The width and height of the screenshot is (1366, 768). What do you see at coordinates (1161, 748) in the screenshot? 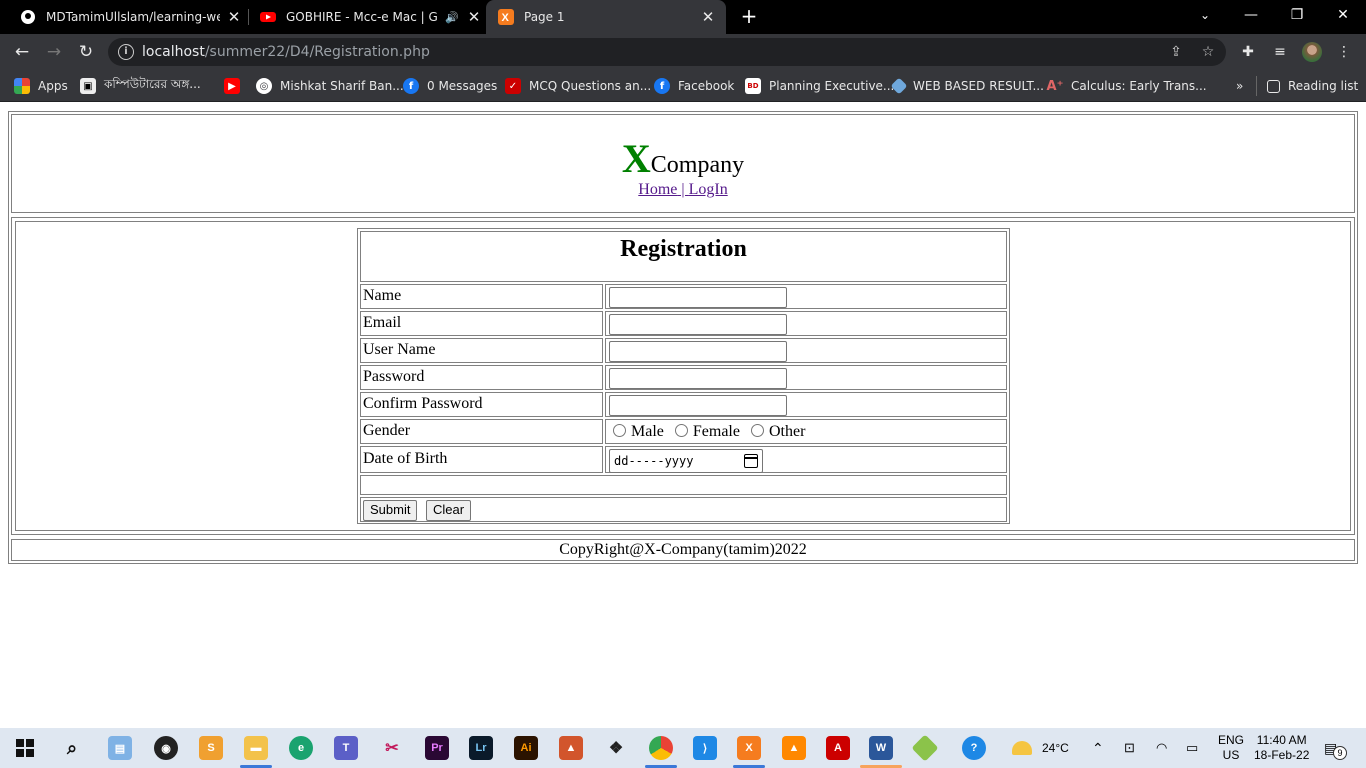
I see `wifi-icon: ◠` at bounding box center [1161, 748].